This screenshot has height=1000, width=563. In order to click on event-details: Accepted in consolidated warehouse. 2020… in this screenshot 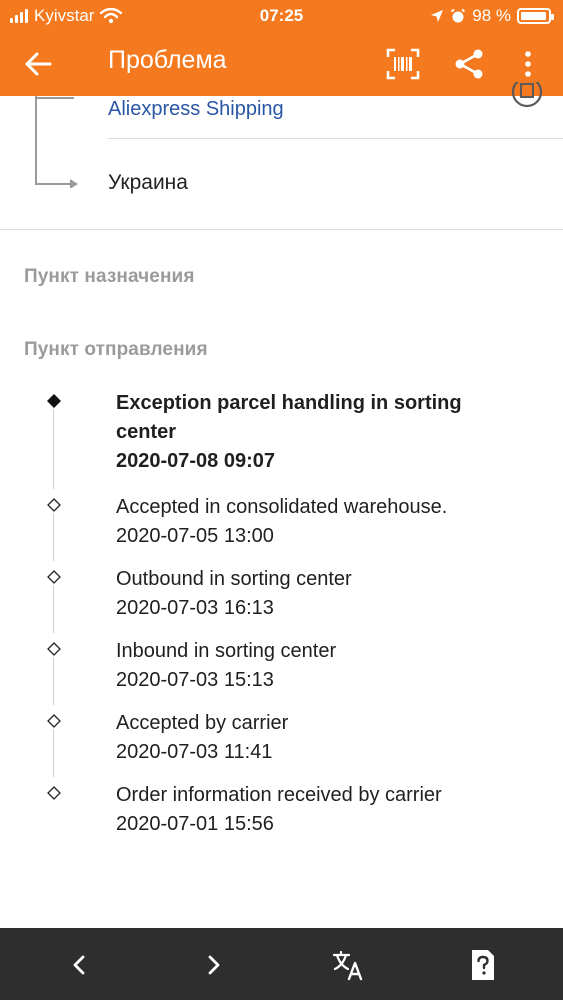, I will do `click(316, 522)`.